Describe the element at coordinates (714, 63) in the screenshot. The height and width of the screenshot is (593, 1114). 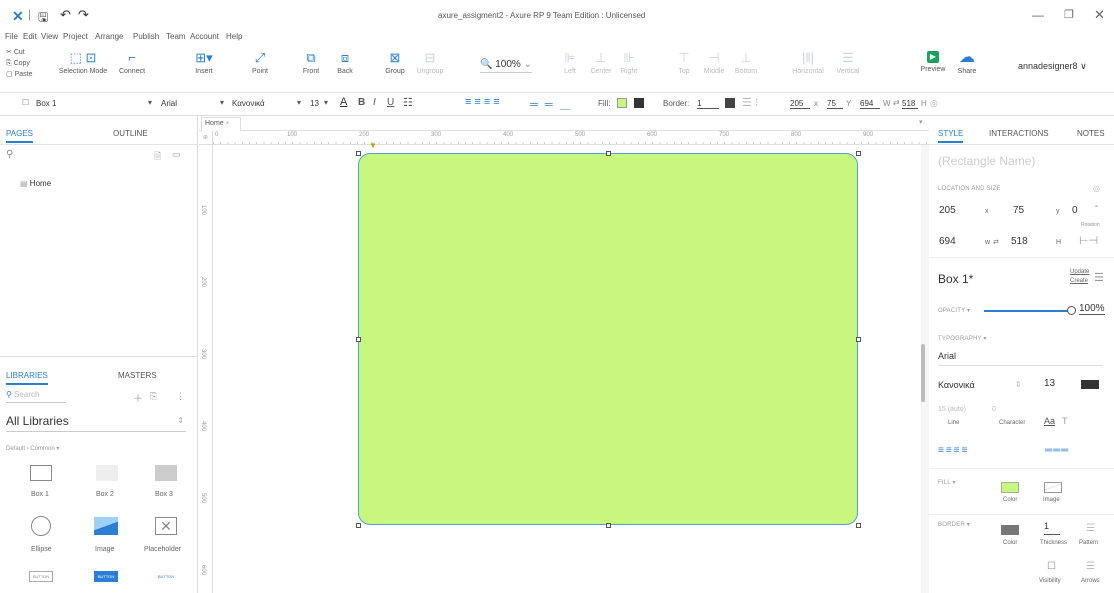
I see `align-middle-button: ⊣ Middle` at that location.